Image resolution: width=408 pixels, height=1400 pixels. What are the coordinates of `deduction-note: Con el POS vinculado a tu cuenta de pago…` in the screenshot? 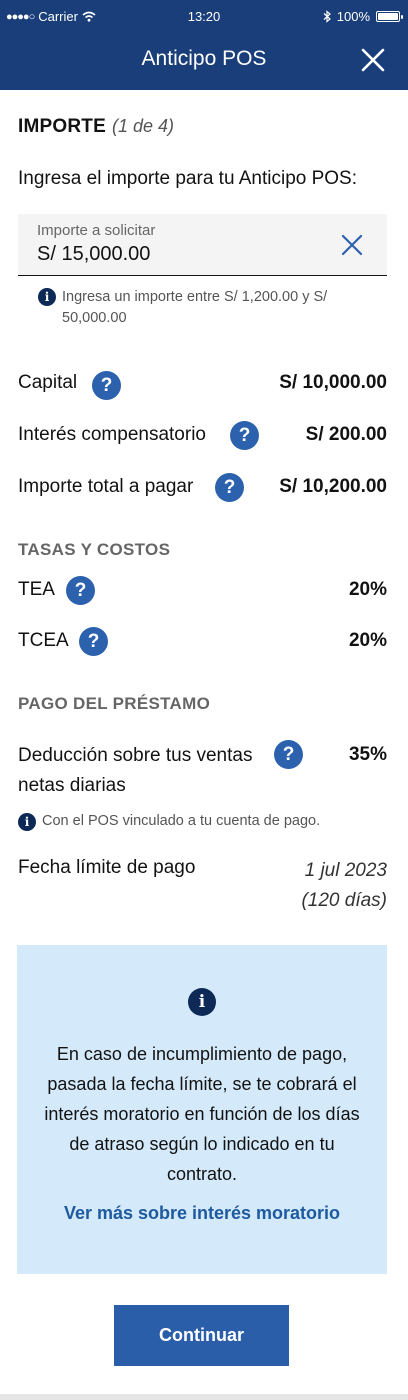 It's located at (181, 821).